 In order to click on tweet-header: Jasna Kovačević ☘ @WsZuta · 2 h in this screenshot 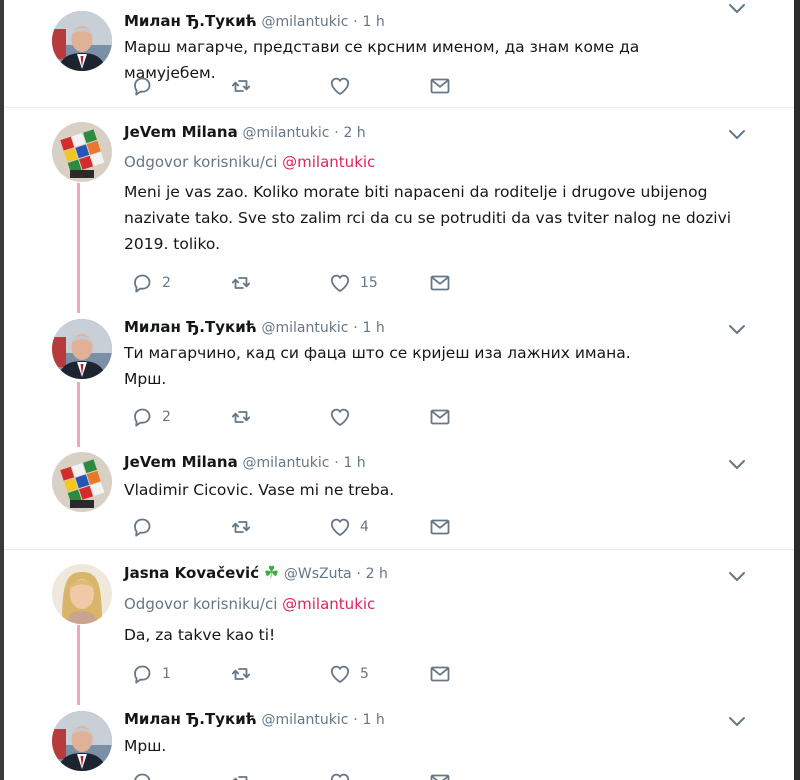, I will do `click(256, 573)`.